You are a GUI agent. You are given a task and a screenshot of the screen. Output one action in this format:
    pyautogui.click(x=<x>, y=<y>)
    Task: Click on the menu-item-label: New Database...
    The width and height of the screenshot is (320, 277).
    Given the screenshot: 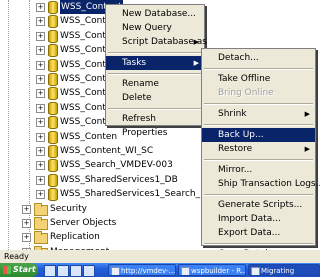 What is the action you would take?
    pyautogui.click(x=159, y=14)
    